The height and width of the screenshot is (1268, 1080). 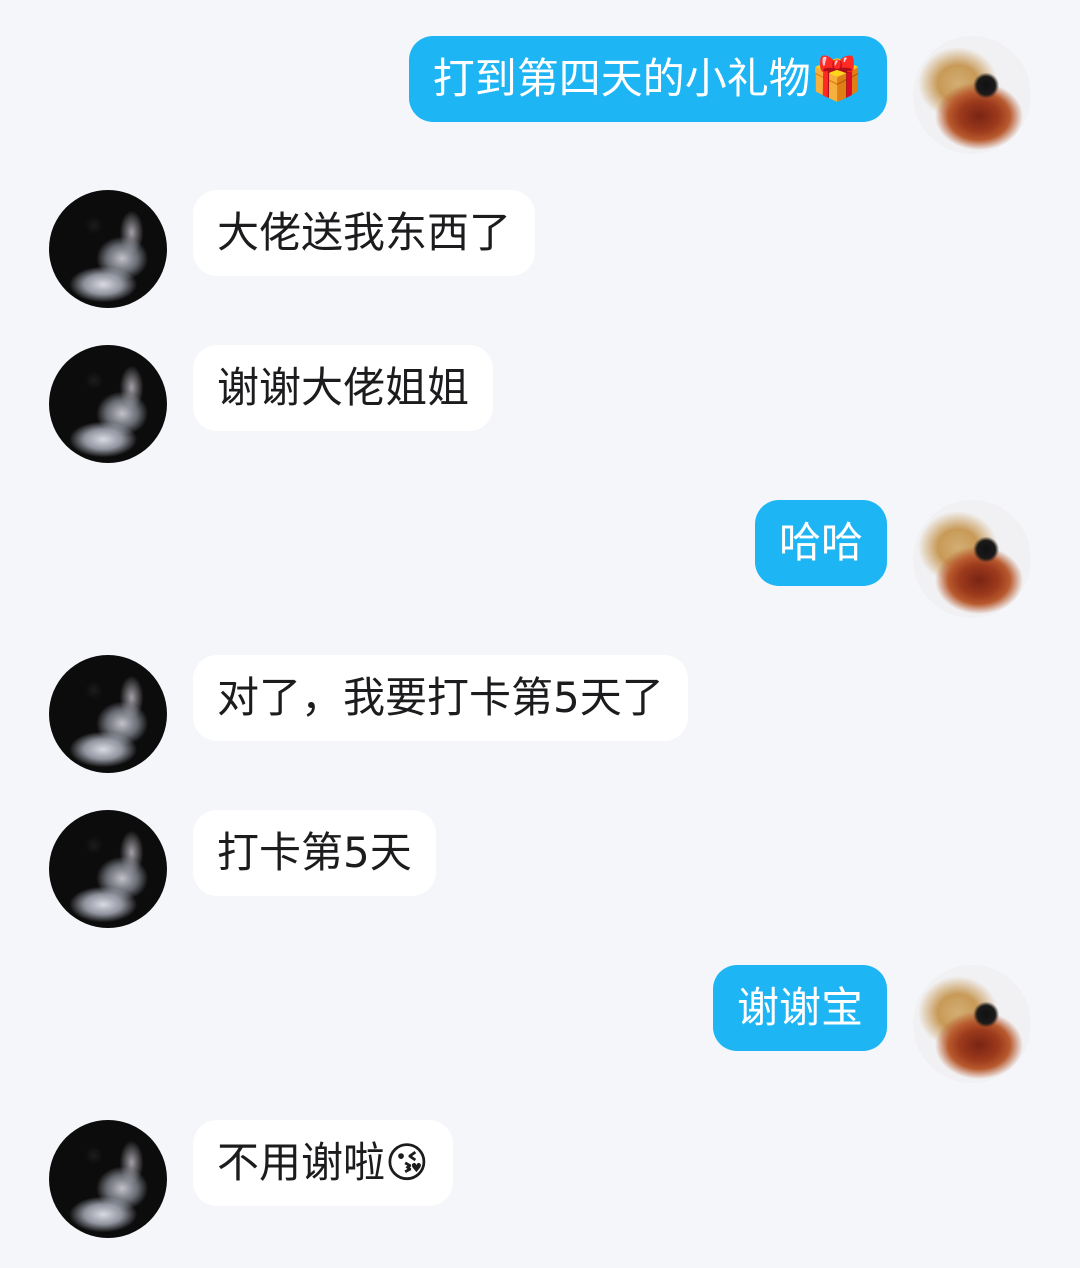 What do you see at coordinates (820, 543) in the screenshot?
I see `message-bubble-outgoing: 哈哈` at bounding box center [820, 543].